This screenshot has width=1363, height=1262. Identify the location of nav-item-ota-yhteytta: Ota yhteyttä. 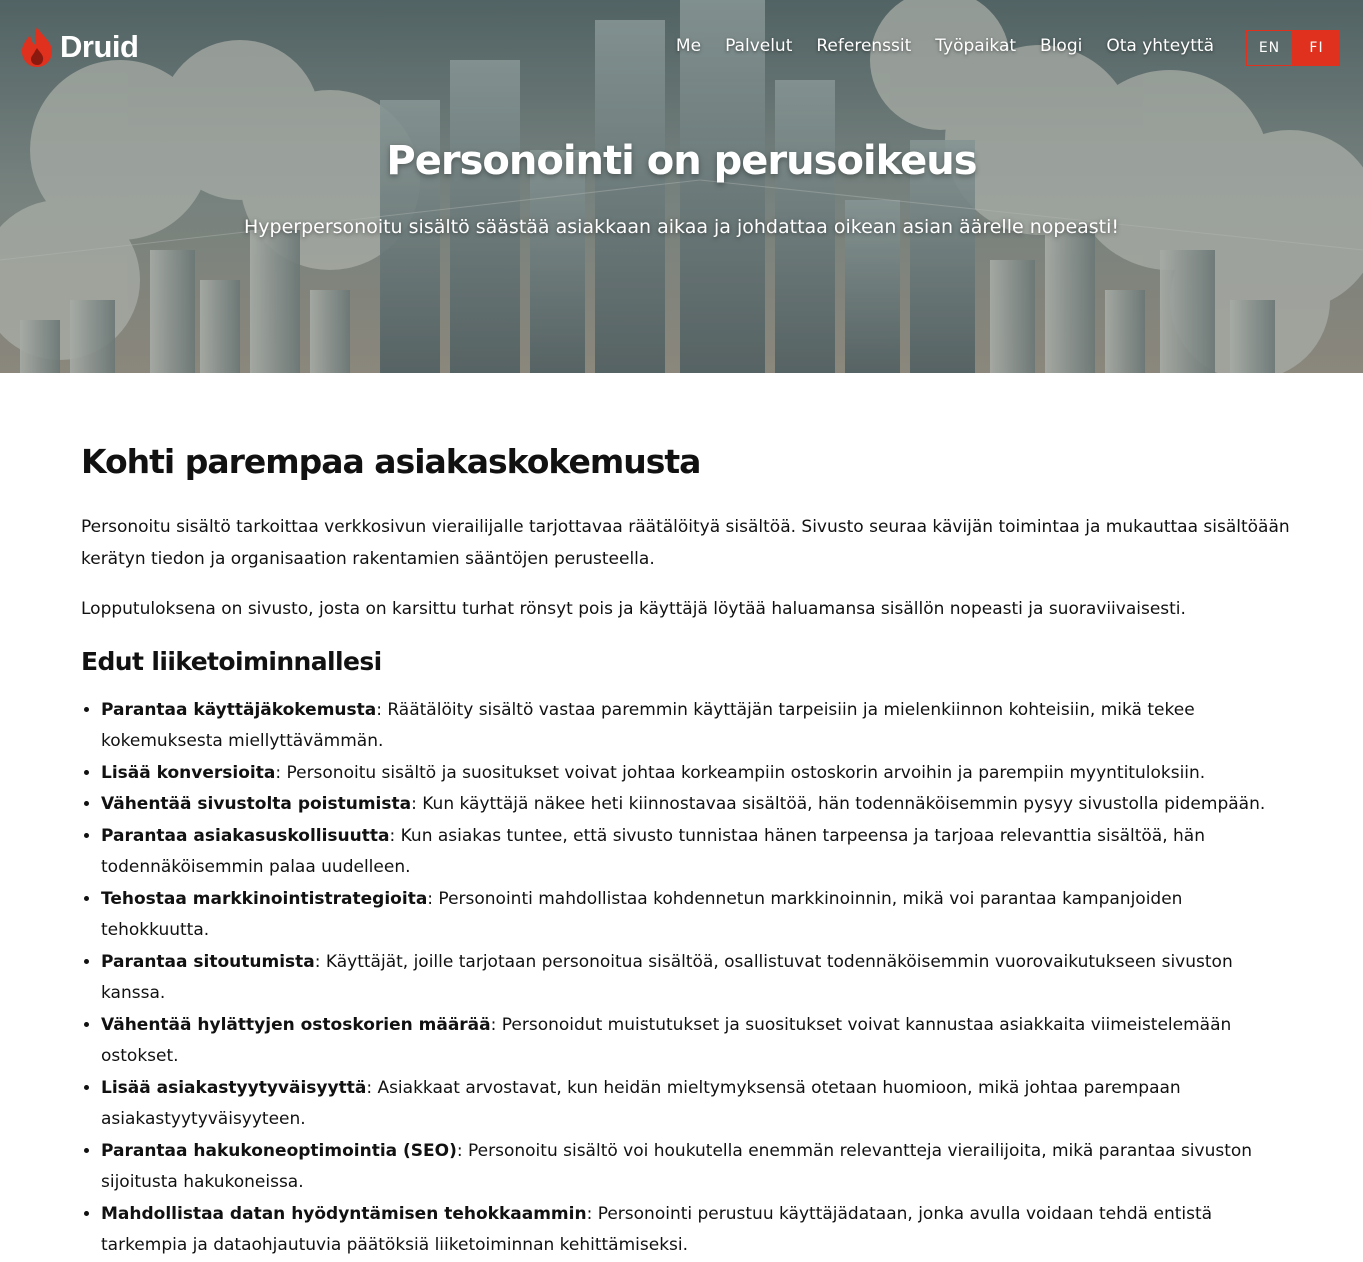
(1160, 46).